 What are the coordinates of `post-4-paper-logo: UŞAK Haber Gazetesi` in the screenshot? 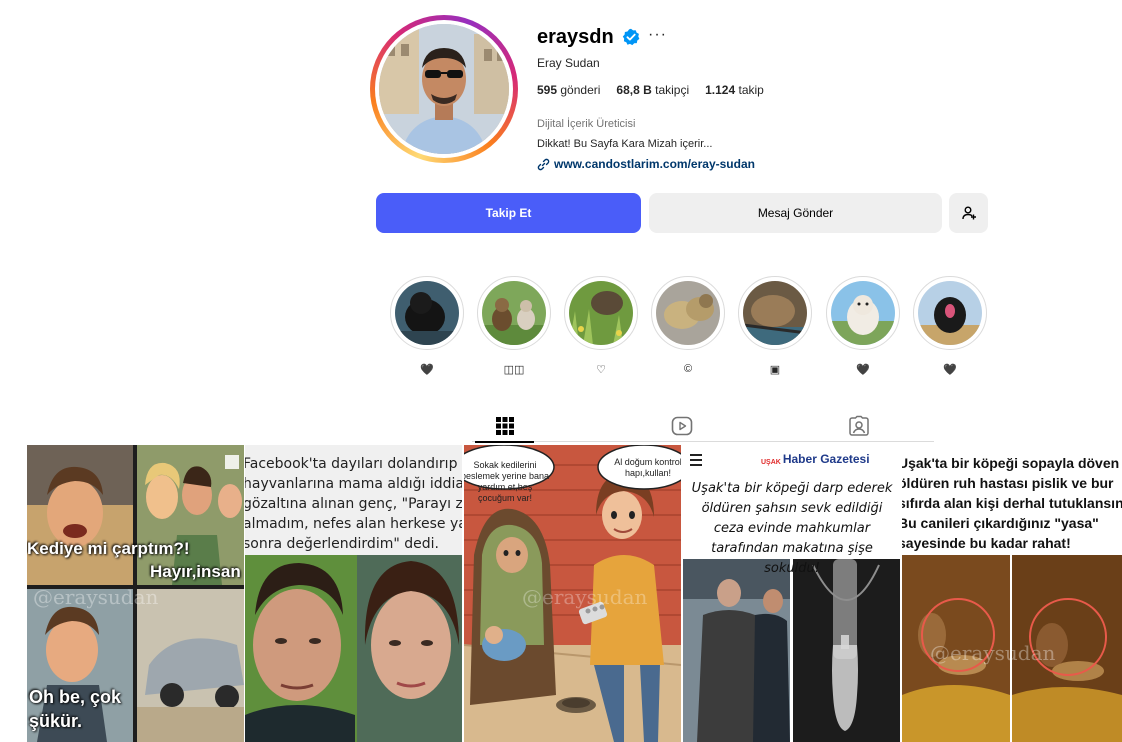 It's located at (815, 459).